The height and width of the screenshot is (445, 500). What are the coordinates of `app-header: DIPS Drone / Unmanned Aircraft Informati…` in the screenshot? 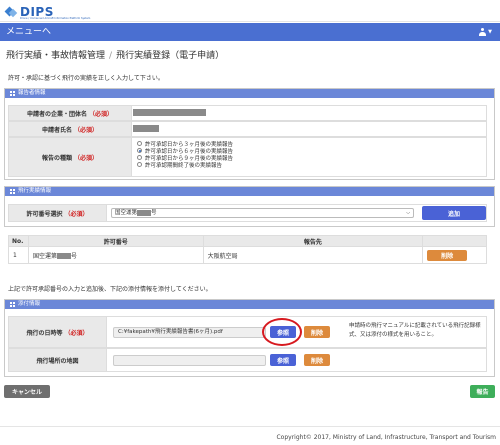 It's located at (250, 11).